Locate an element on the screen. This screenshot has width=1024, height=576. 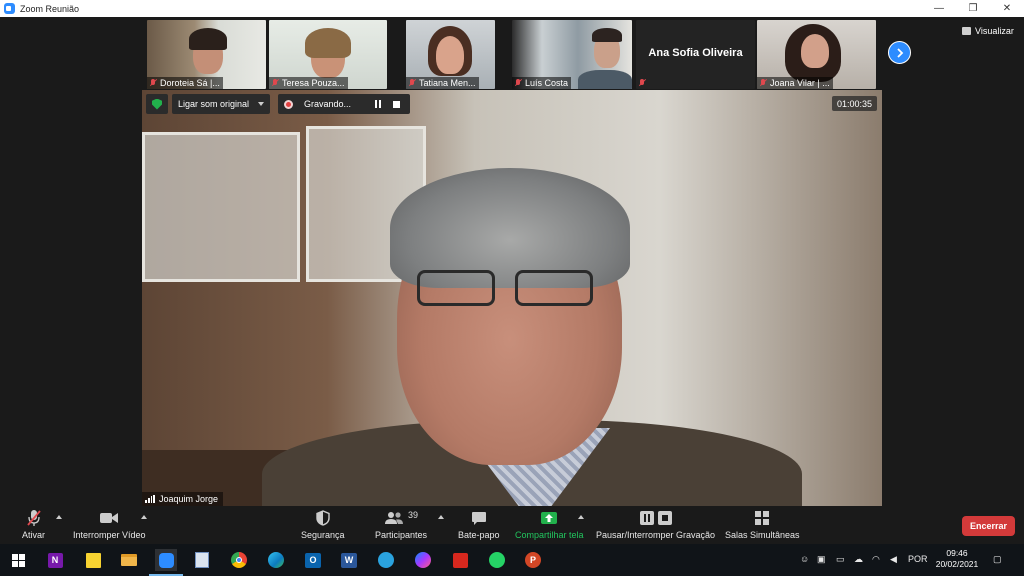
stop-video-button: Interromper Vídeo is located at coordinates (109, 524).